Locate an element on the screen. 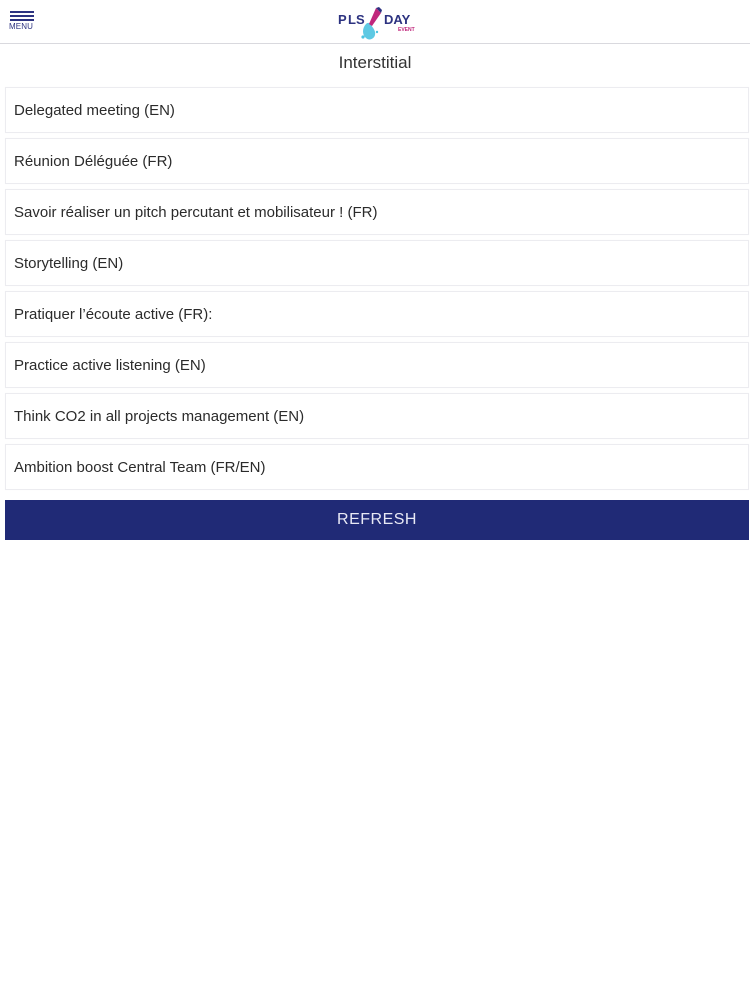 The image size is (750, 1000). list-item: Pratiquer l’écoute active (FR): is located at coordinates (377, 314).